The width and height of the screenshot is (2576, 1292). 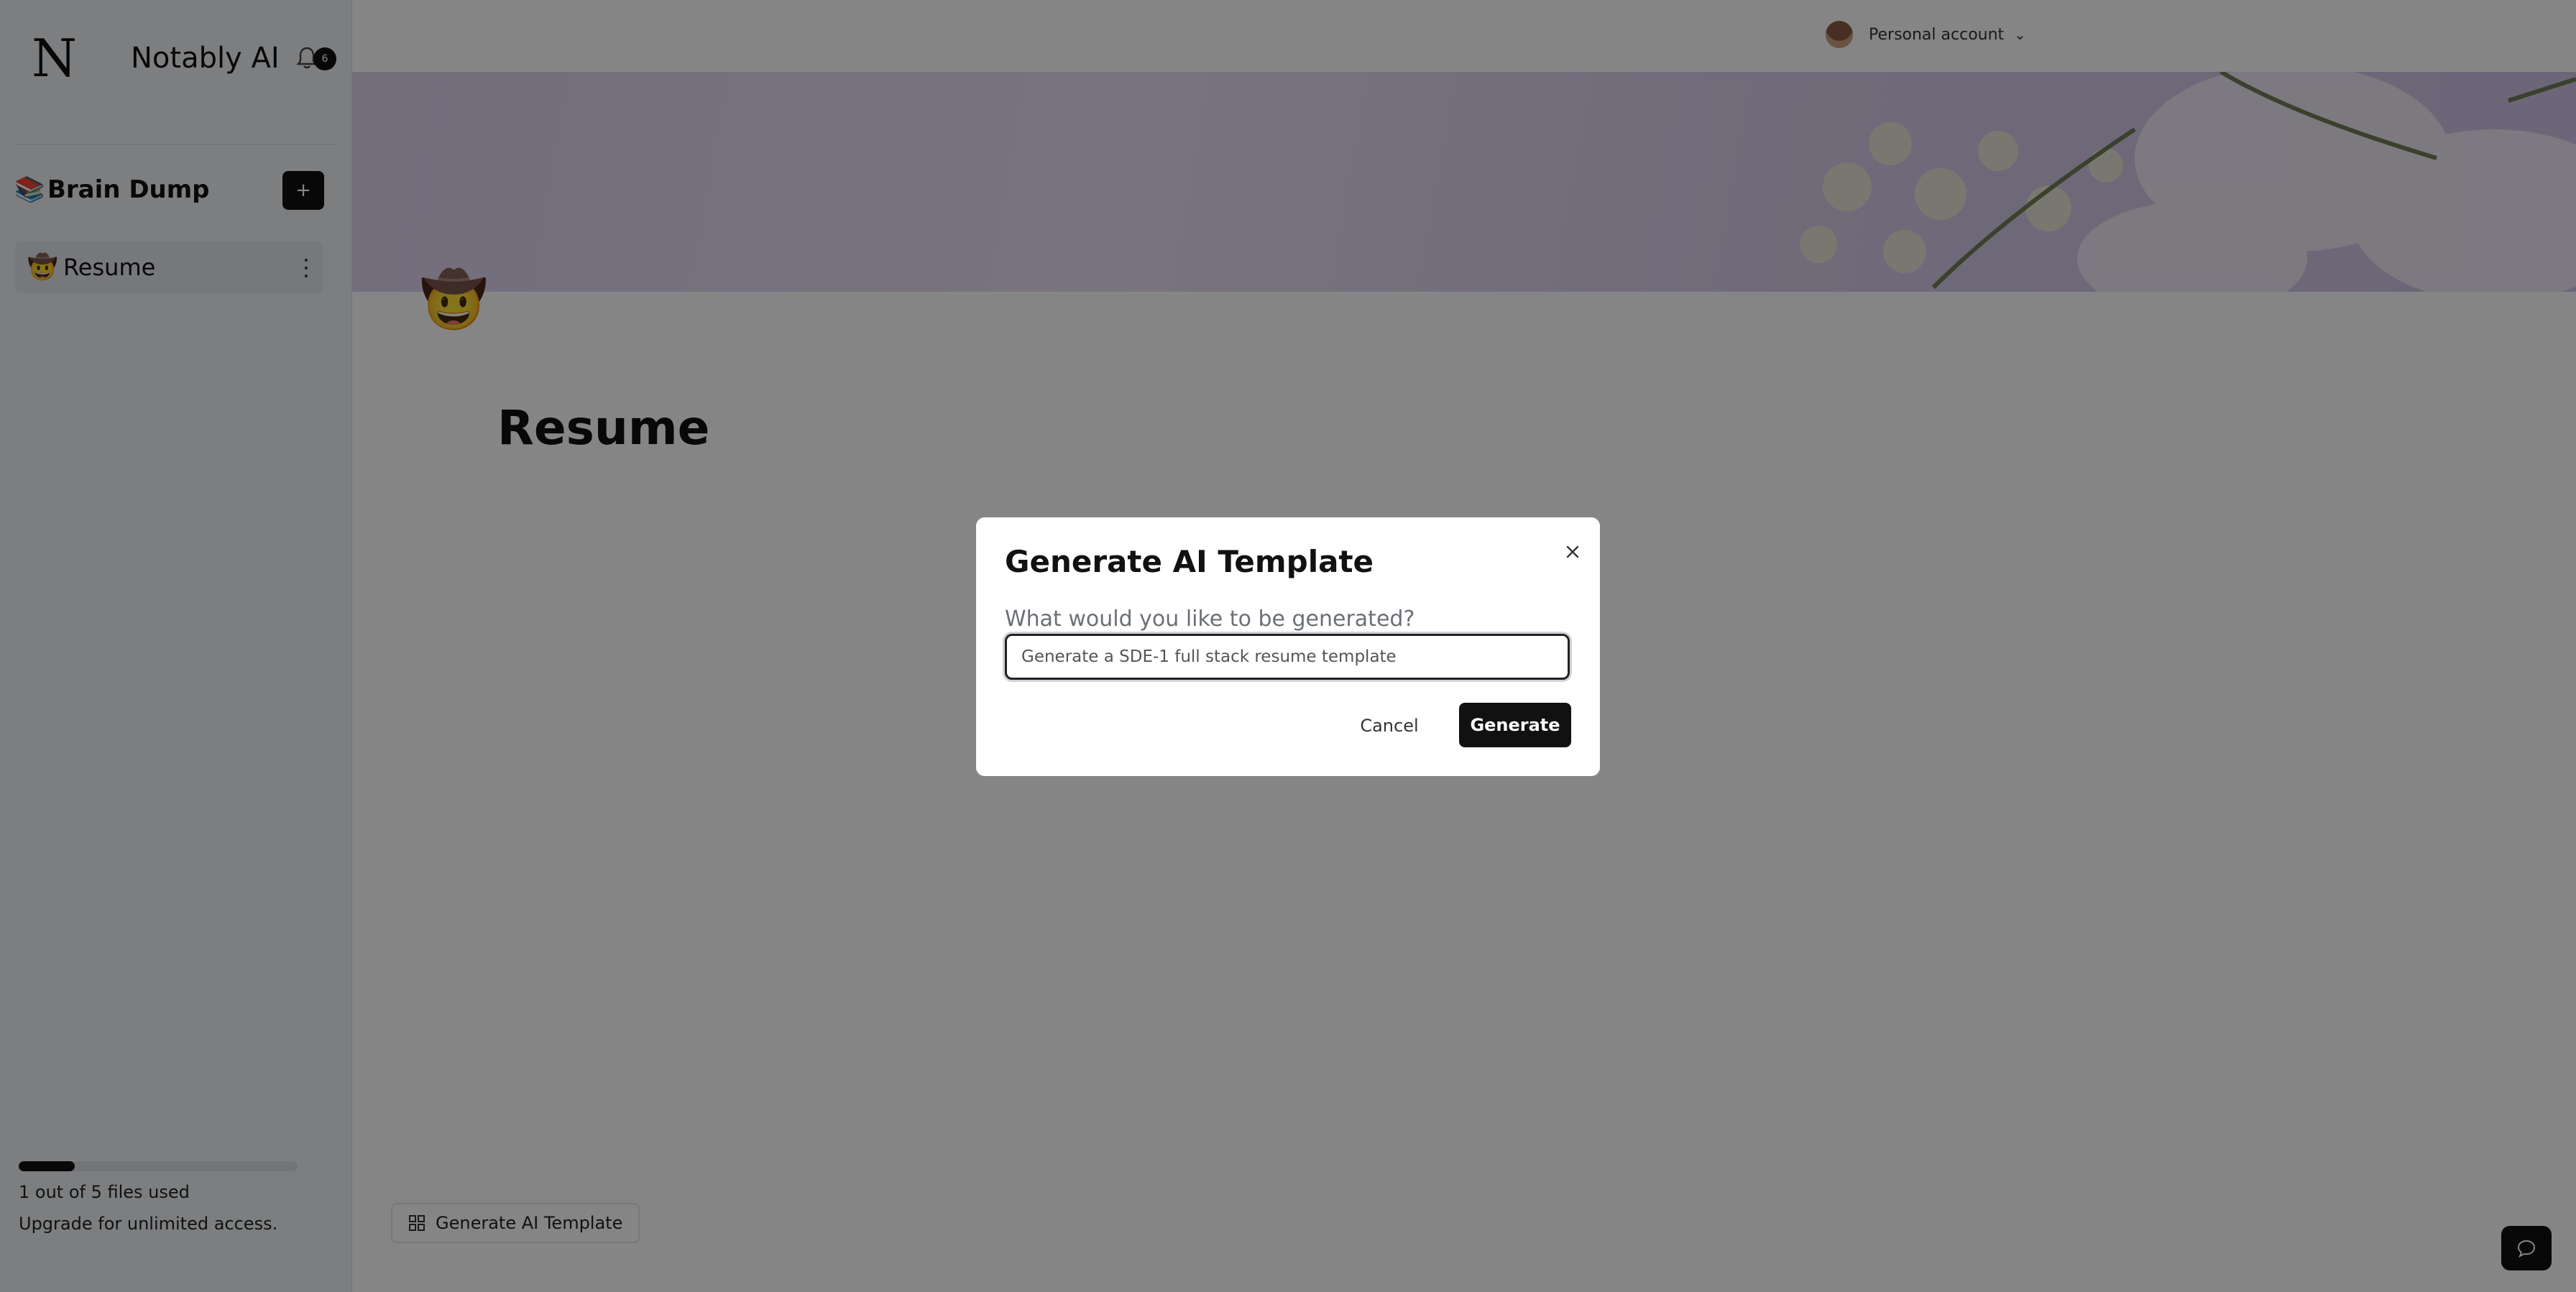 What do you see at coordinates (1515, 725) in the screenshot?
I see `generate-button: Generate` at bounding box center [1515, 725].